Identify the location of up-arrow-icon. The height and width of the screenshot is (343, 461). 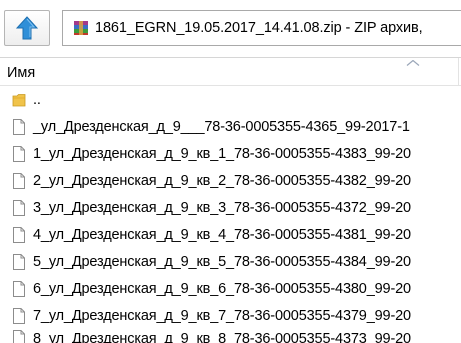
(27, 28).